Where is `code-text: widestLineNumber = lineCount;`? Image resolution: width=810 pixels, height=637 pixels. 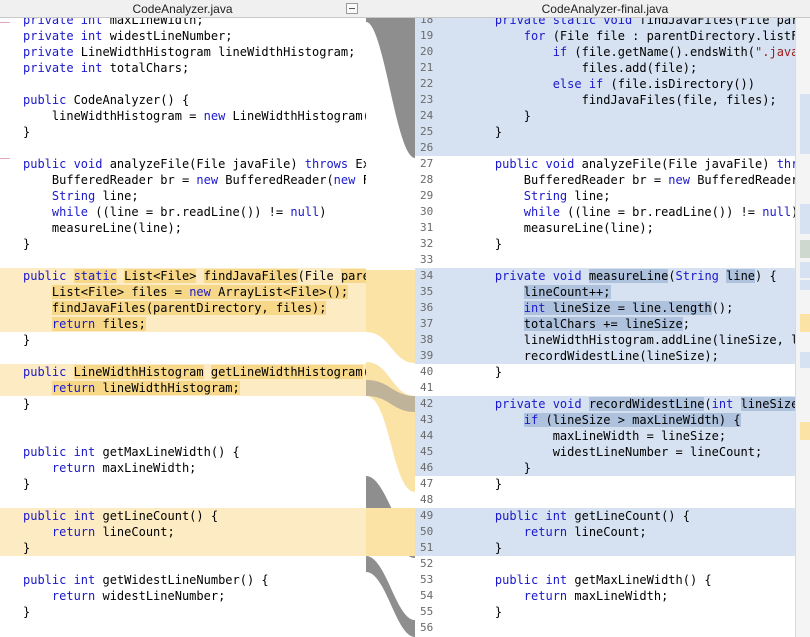
code-text: widestLineNumber = lineCount; is located at coordinates (614, 452).